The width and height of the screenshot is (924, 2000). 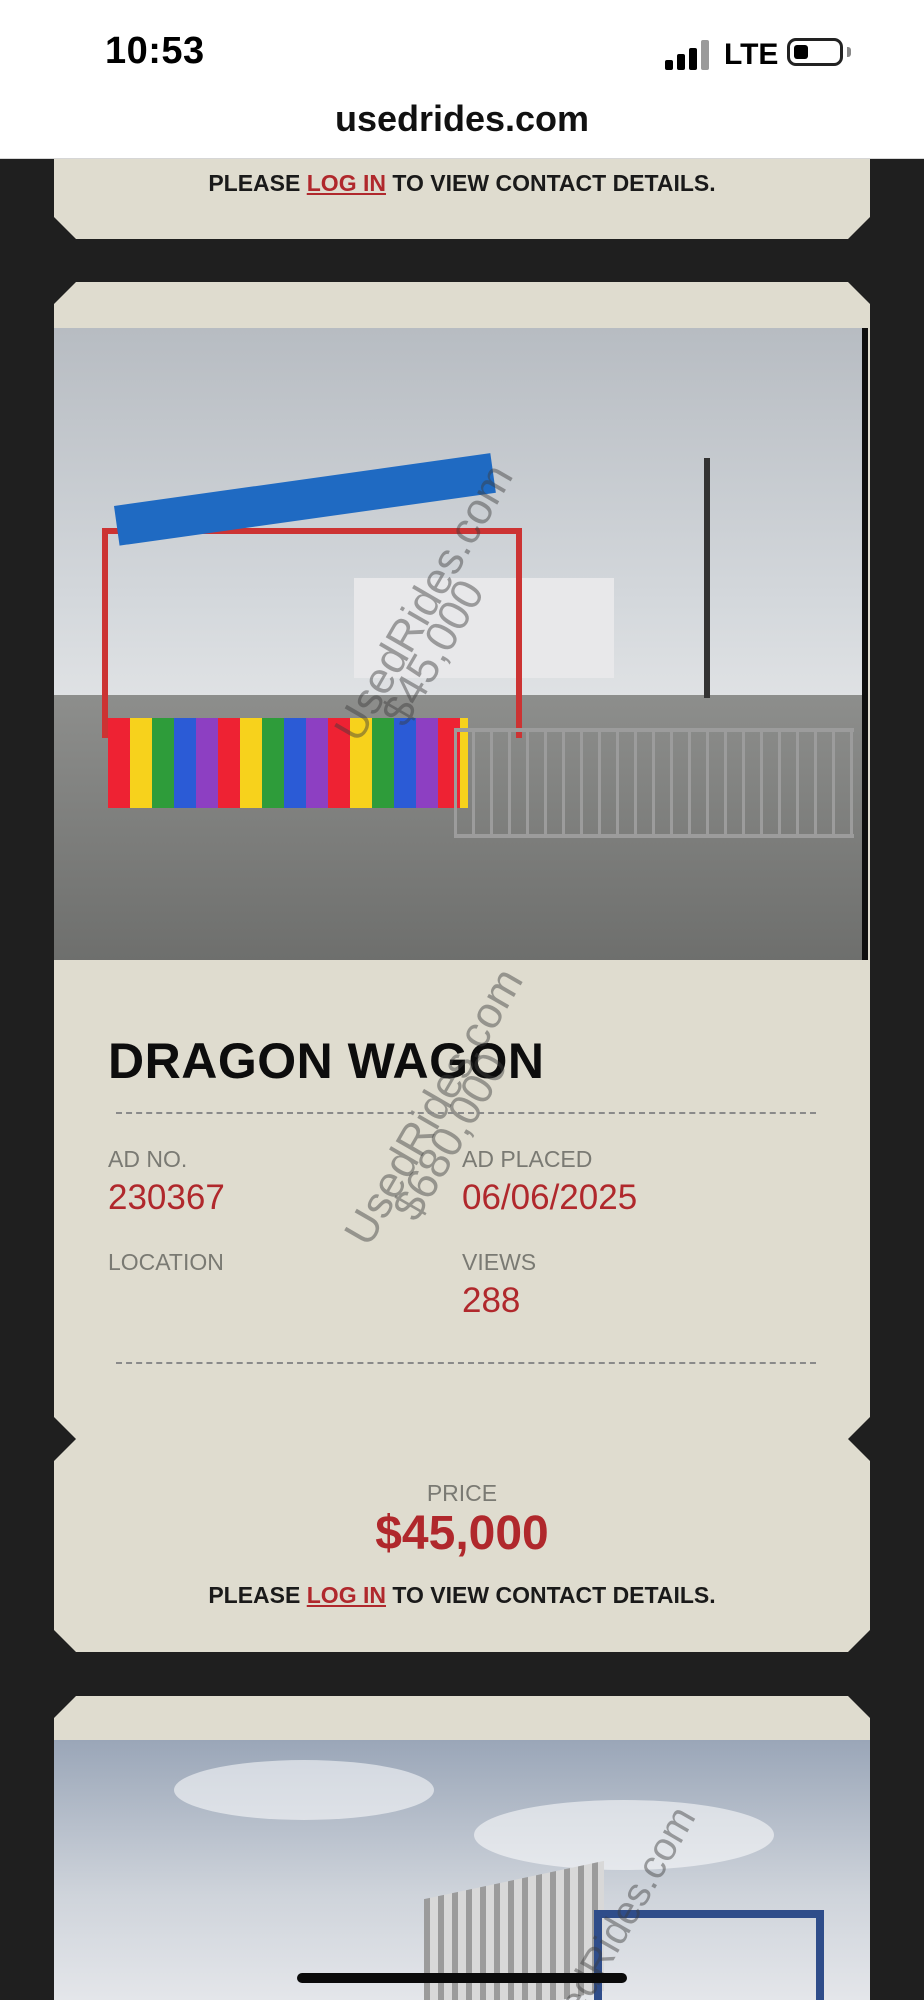 I want to click on home-indicator, so click(x=462, y=1978).